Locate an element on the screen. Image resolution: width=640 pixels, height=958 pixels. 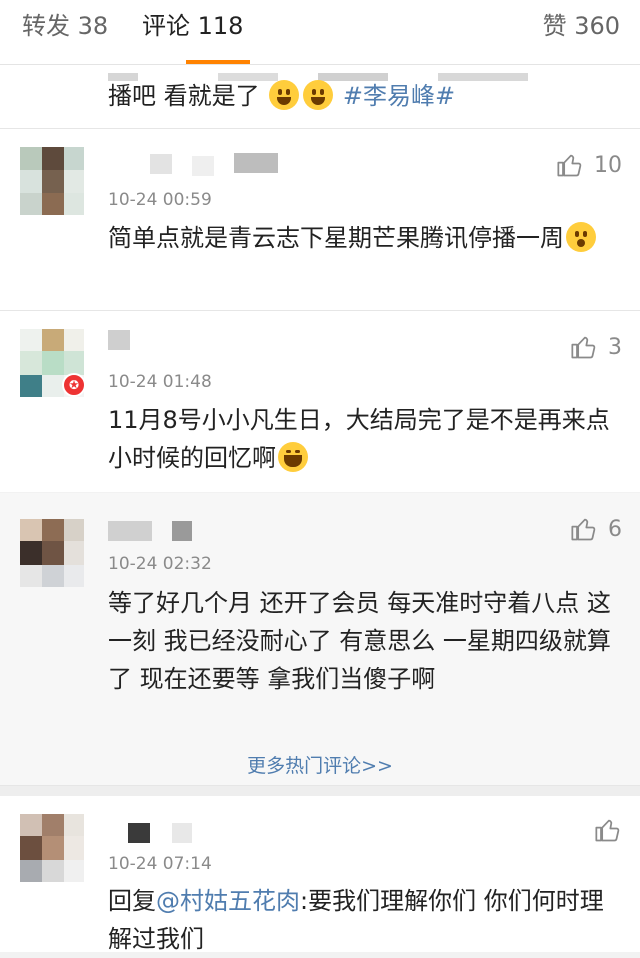
partial-comment-body: 播吧 看就是了 is located at coordinates (184, 96).